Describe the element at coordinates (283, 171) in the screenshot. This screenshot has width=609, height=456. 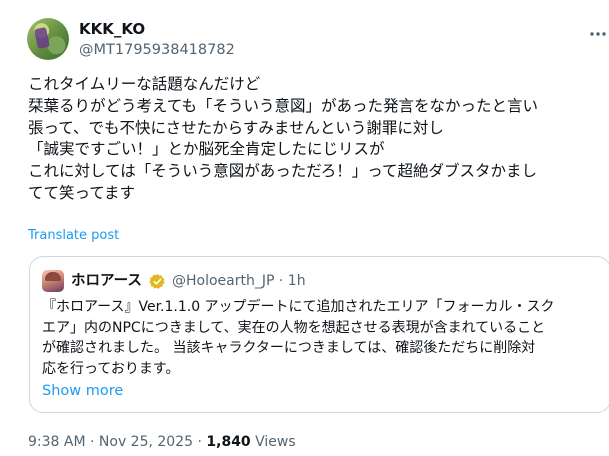
I see `post-text-line: これに対しては「そういう意図があっただろ！」って超絶ダブスタかまし` at that location.